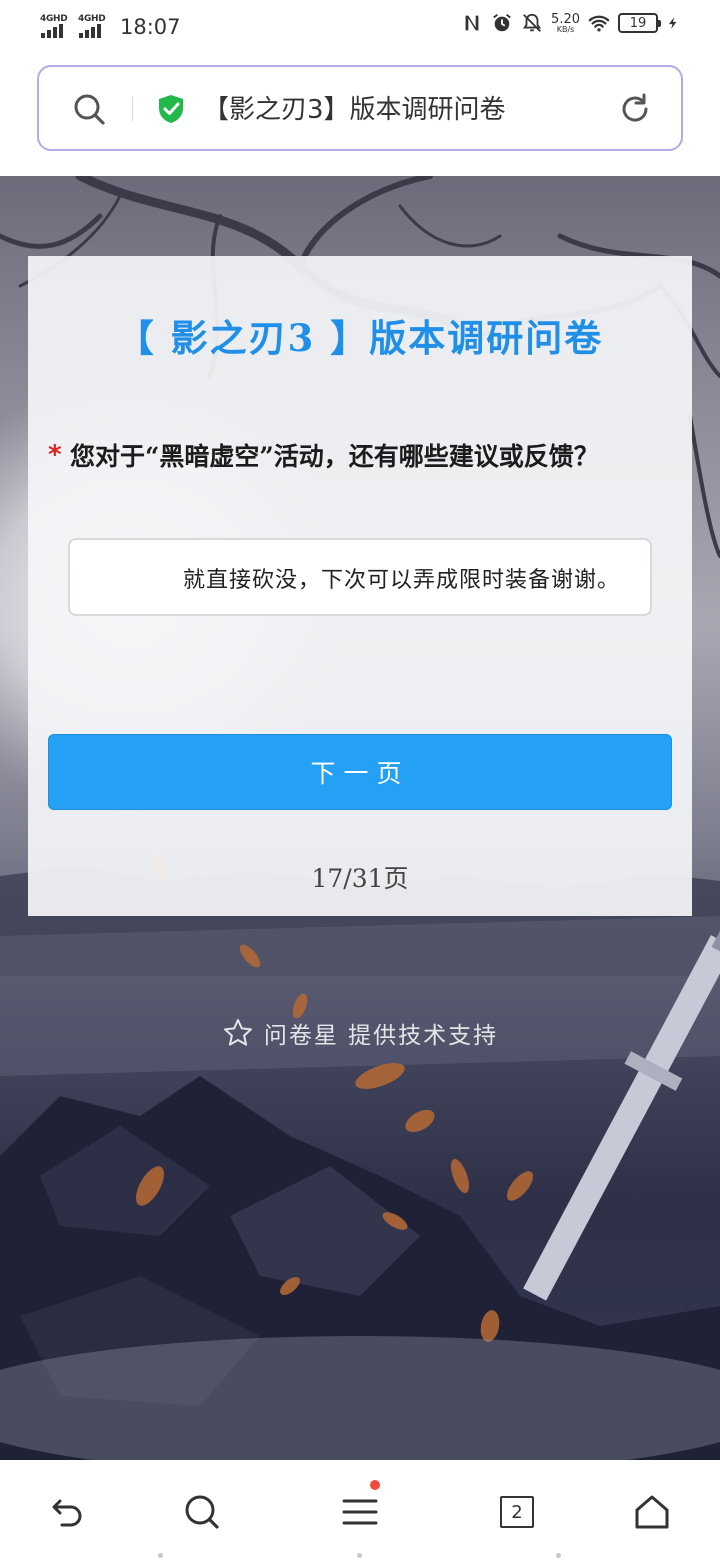 The width and height of the screenshot is (720, 1560). I want to click on back-button, so click(68, 1512).